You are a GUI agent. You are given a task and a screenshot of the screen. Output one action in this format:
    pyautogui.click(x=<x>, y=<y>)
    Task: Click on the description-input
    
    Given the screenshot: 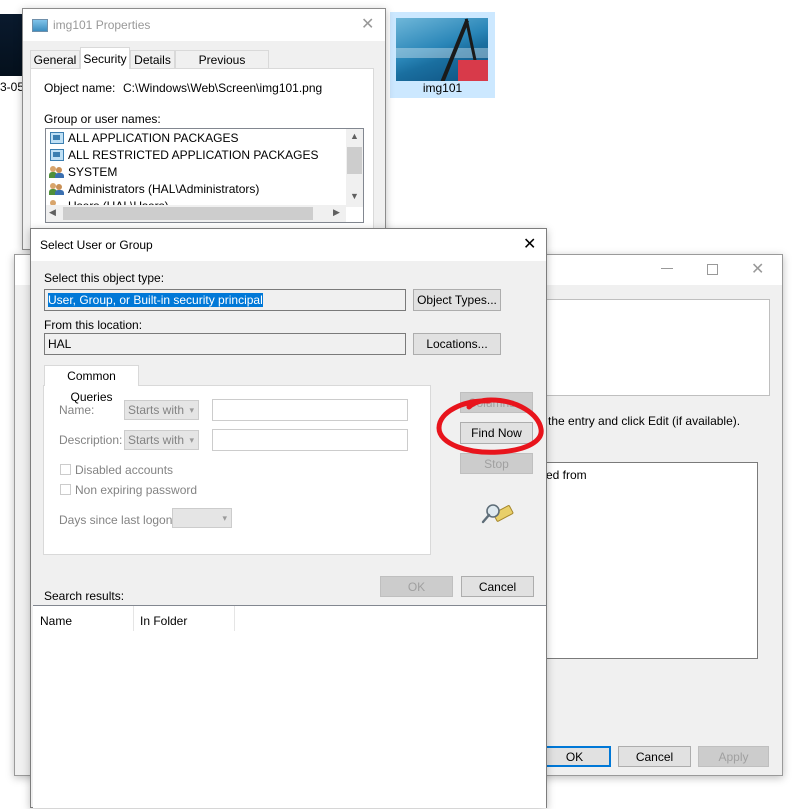 What is the action you would take?
    pyautogui.click(x=310, y=440)
    